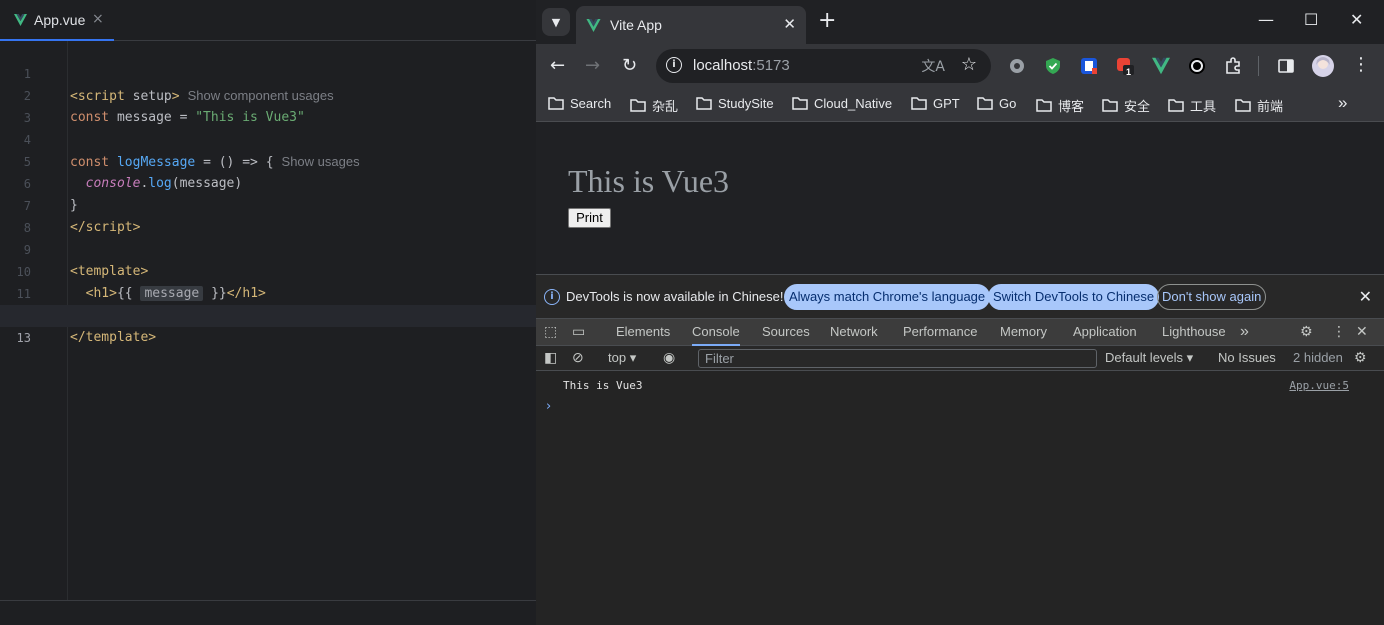  I want to click on line-number: 13, so click(23, 338).